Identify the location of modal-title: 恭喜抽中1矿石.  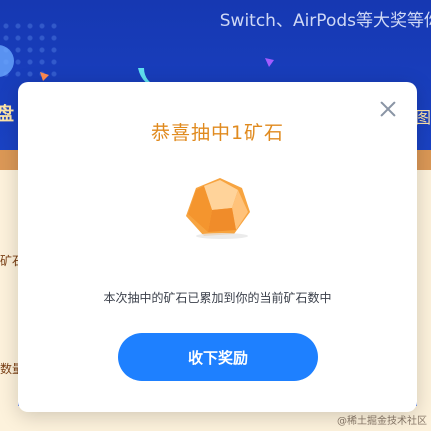
(217, 133).